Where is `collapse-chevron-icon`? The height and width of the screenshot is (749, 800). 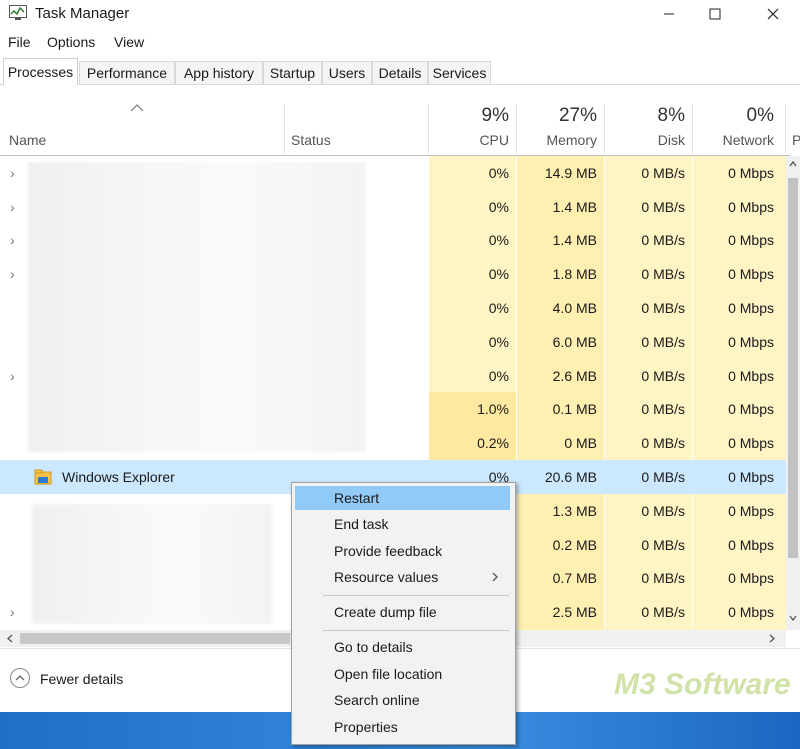
collapse-chevron-icon is located at coordinates (20, 678).